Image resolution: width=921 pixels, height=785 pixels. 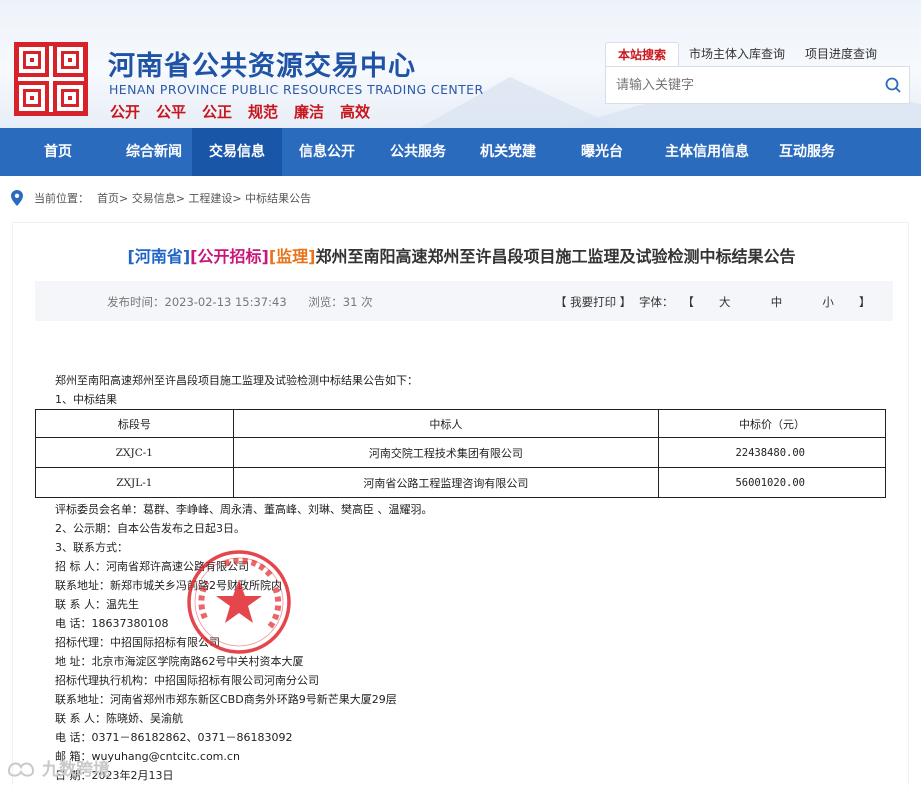 I want to click on nav-item-party-building: 机关党建, so click(x=508, y=152).